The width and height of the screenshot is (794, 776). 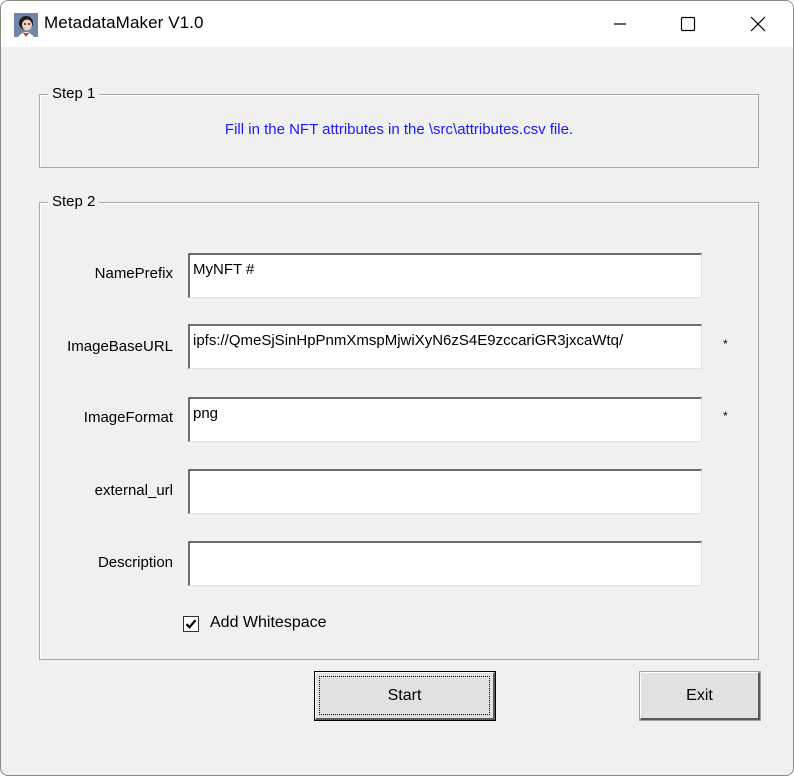 What do you see at coordinates (120, 346) in the screenshot?
I see `imagebaseurl-label: ImageBaseURL` at bounding box center [120, 346].